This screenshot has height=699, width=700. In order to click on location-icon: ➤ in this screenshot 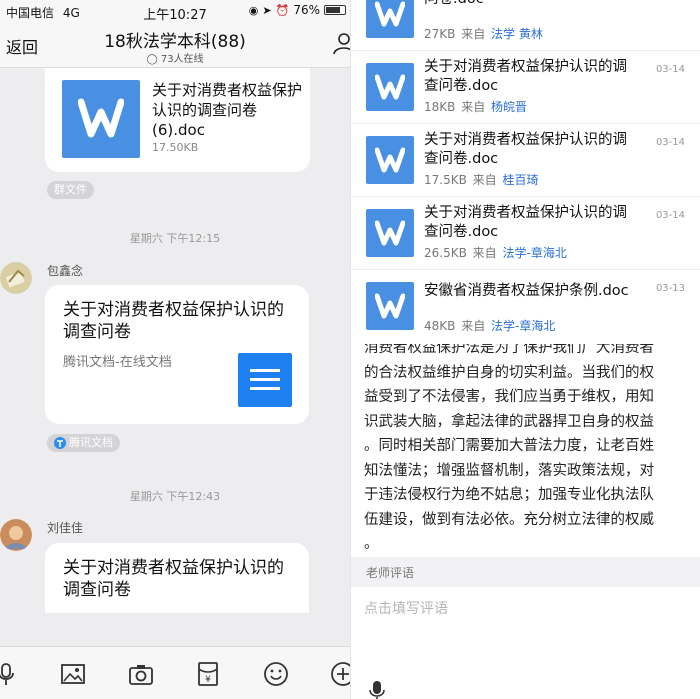, I will do `click(267, 10)`.